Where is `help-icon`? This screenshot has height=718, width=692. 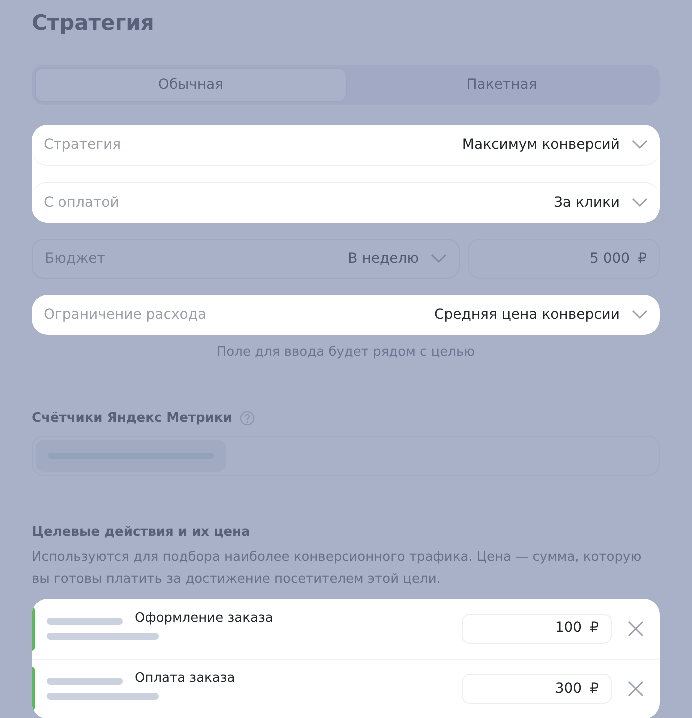 help-icon is located at coordinates (248, 418).